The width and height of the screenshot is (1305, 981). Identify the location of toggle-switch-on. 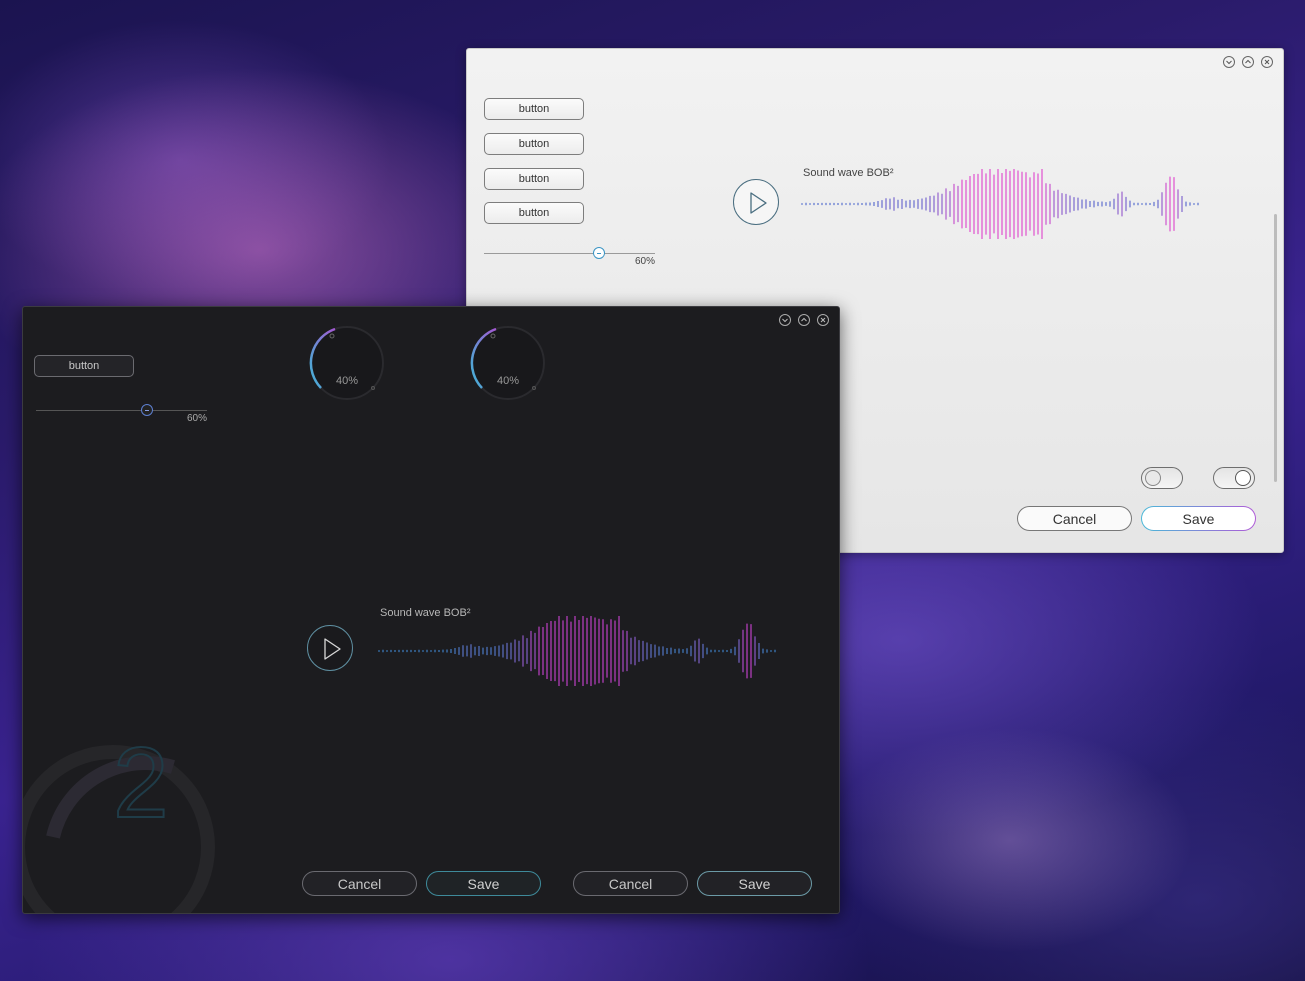
(1234, 478).